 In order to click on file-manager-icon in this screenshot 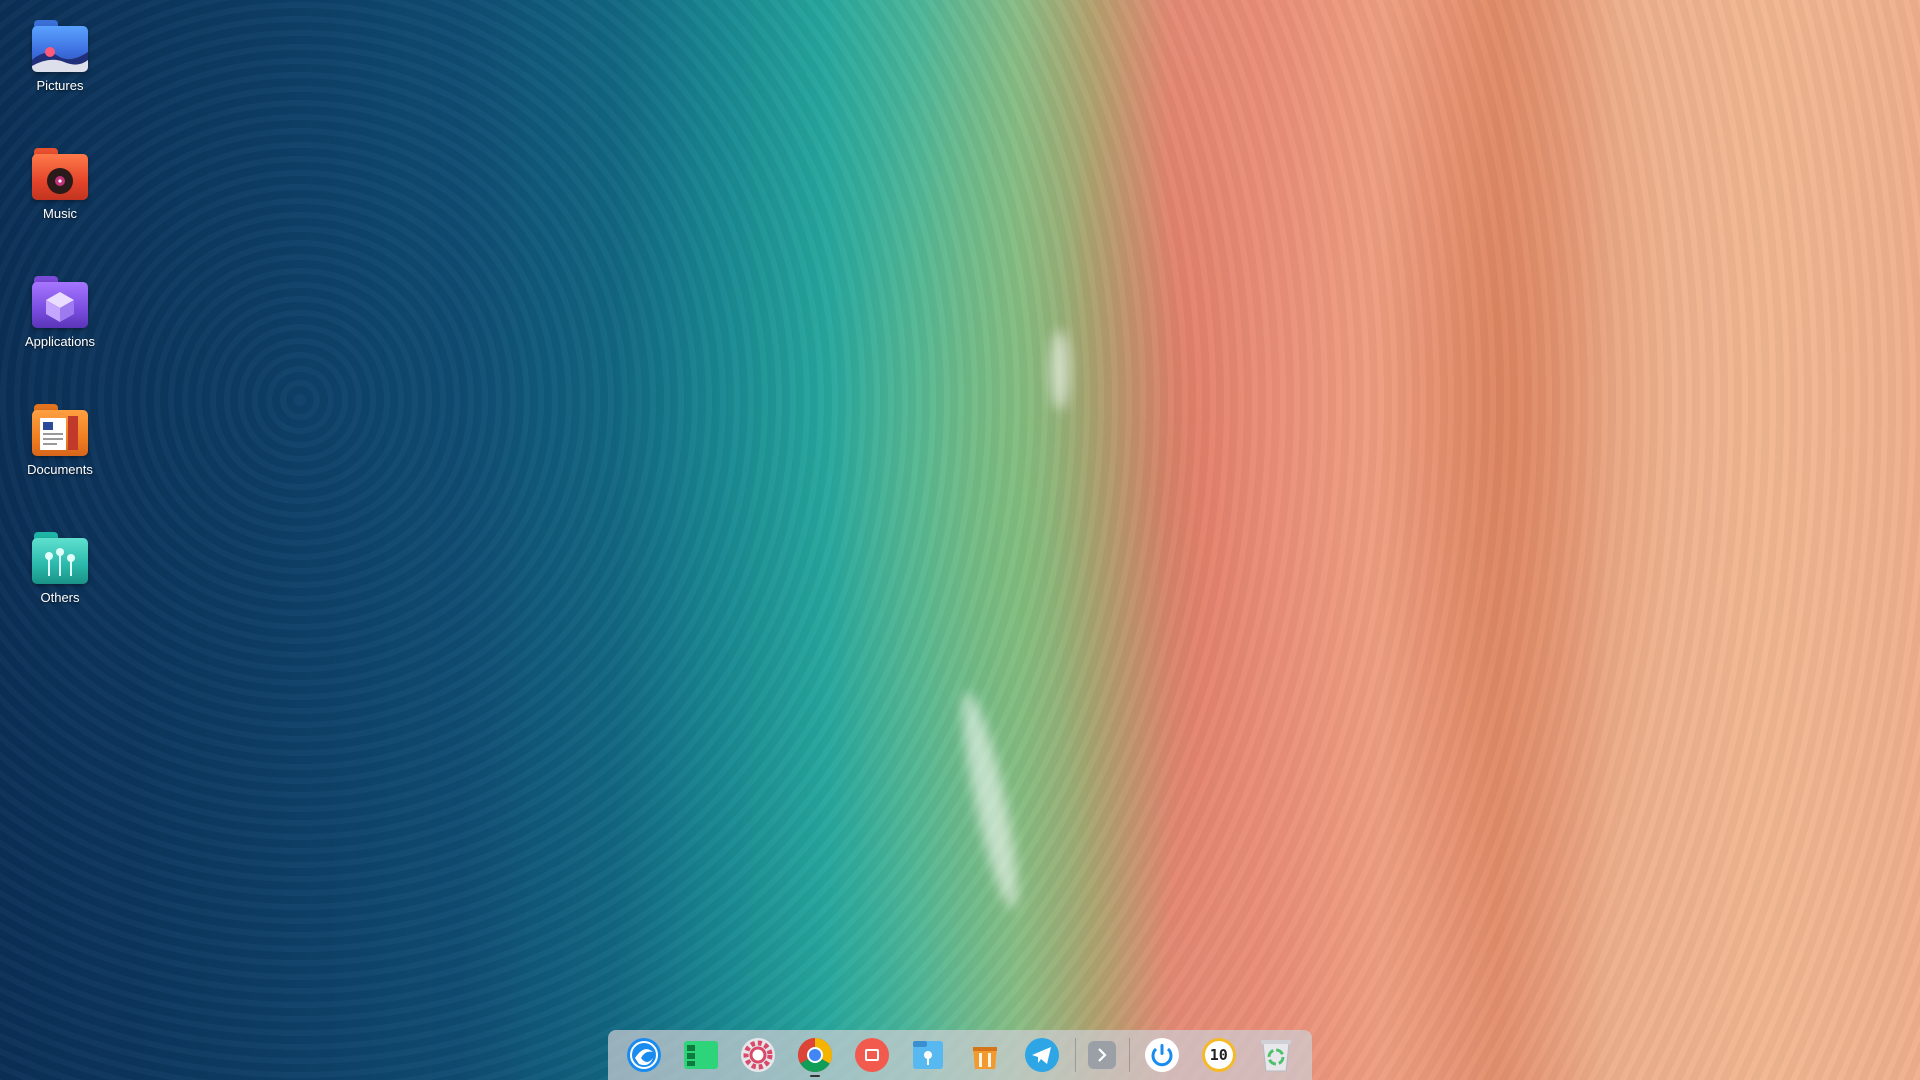, I will do `click(928, 1055)`.